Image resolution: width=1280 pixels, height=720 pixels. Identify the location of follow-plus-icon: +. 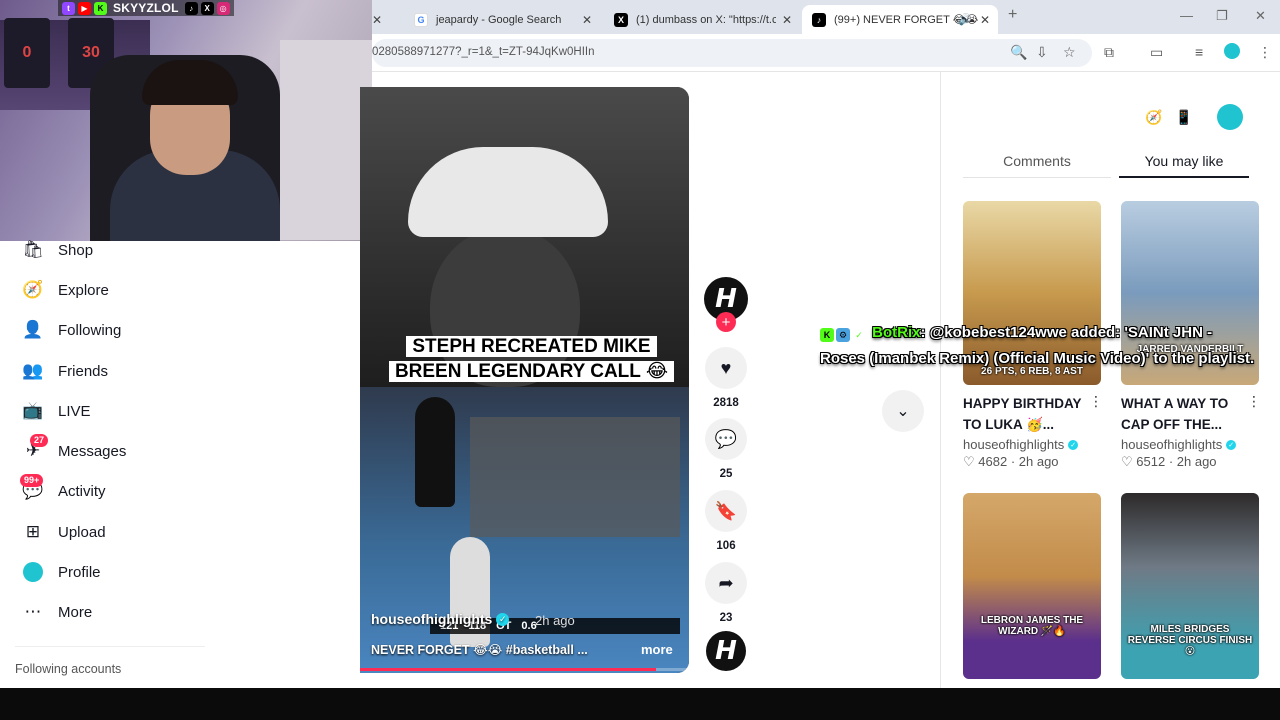
(726, 322).